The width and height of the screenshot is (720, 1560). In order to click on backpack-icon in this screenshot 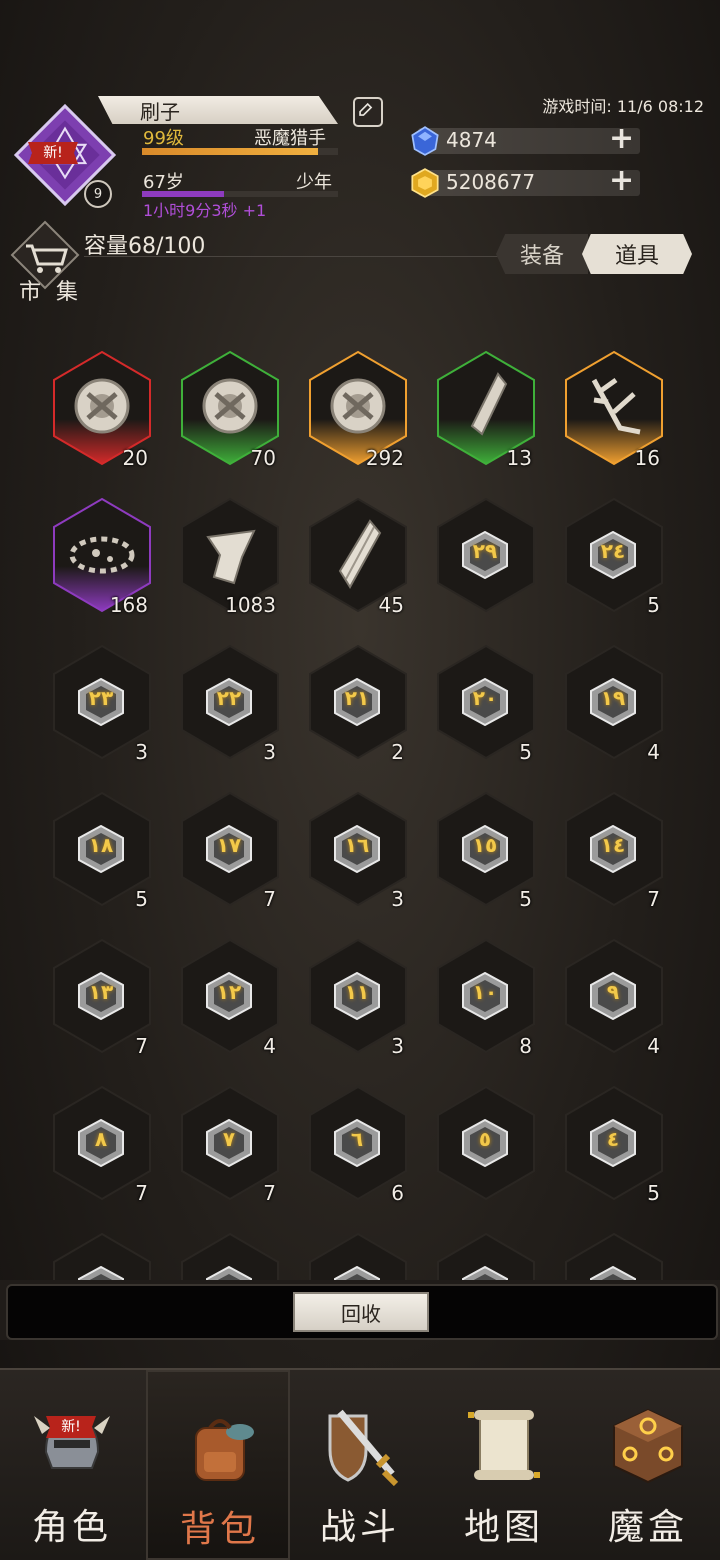, I will do `click(224, 1450)`.